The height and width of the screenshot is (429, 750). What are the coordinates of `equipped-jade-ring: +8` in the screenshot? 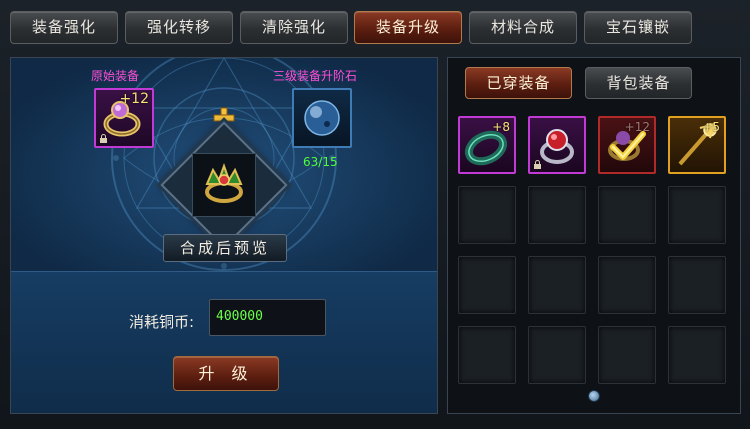 It's located at (487, 145).